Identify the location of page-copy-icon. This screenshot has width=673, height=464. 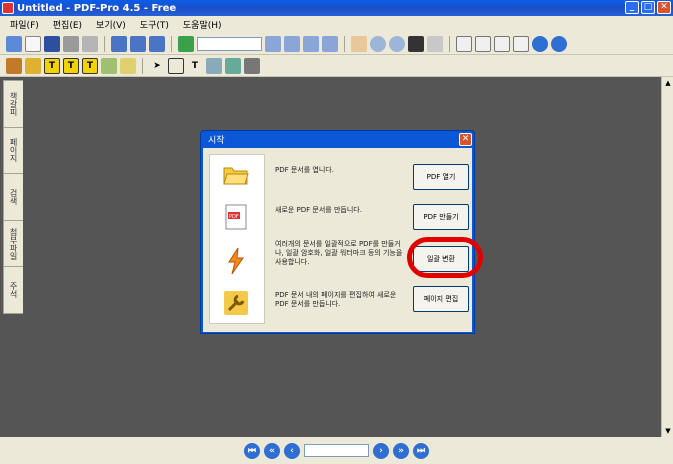
(157, 43).